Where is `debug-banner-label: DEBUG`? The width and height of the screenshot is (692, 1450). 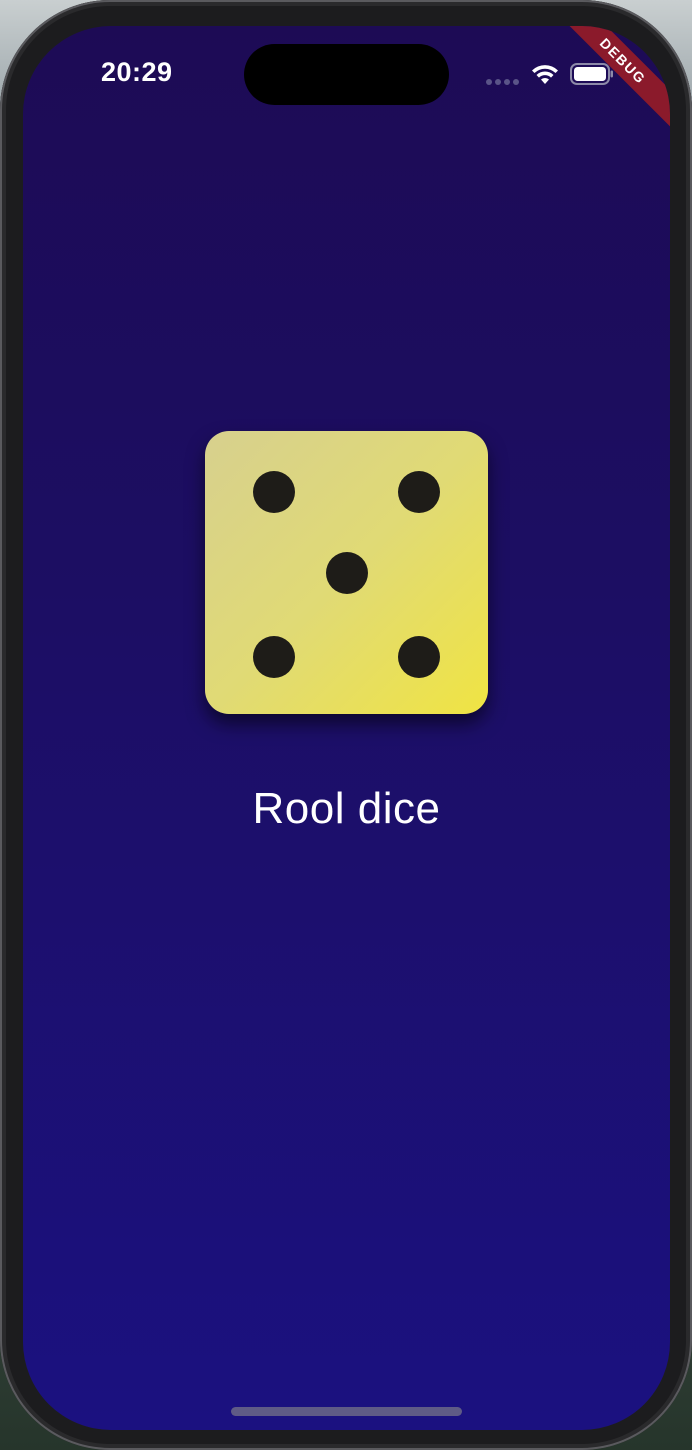
debug-banner-label: DEBUG is located at coordinates (615, 78).